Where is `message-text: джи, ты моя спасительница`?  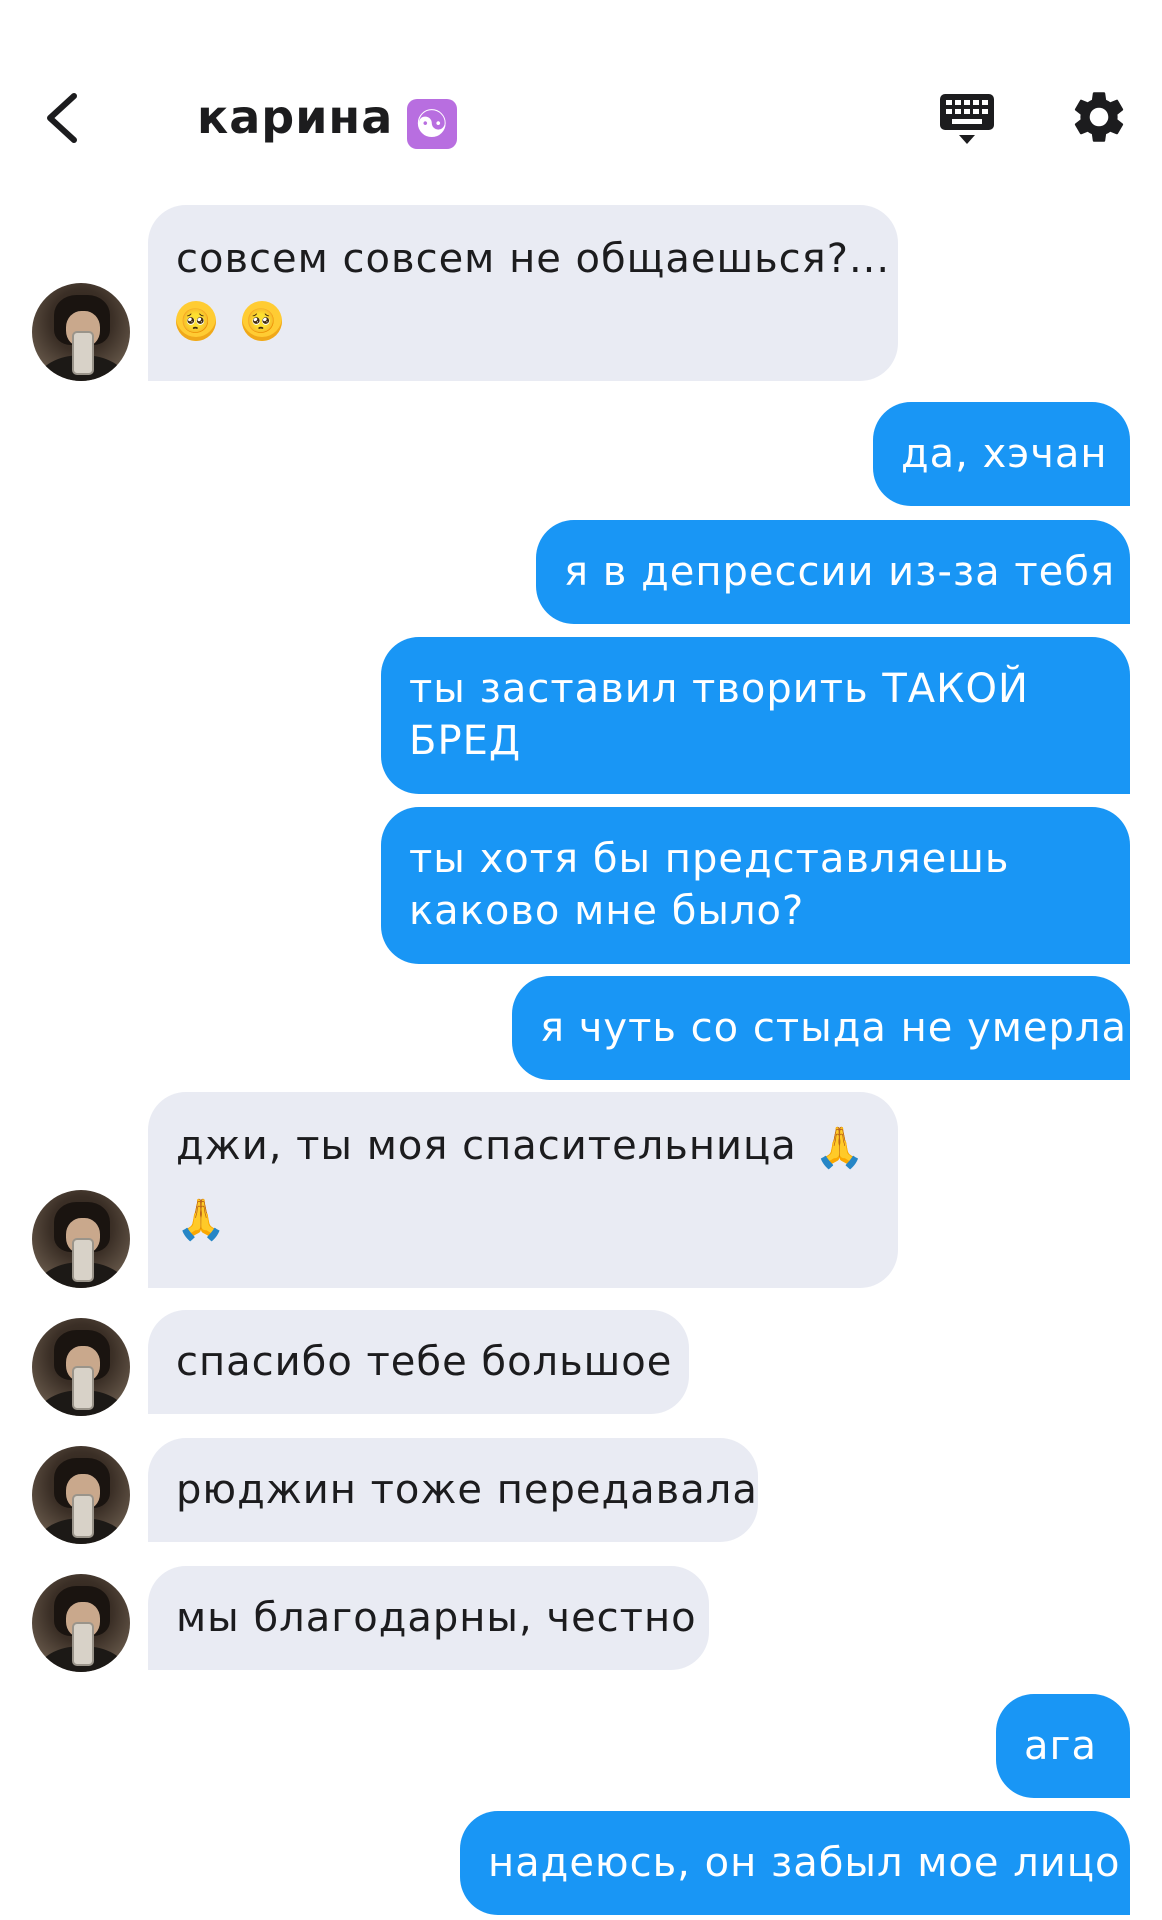 message-text: джи, ты моя спасительница is located at coordinates (486, 1146).